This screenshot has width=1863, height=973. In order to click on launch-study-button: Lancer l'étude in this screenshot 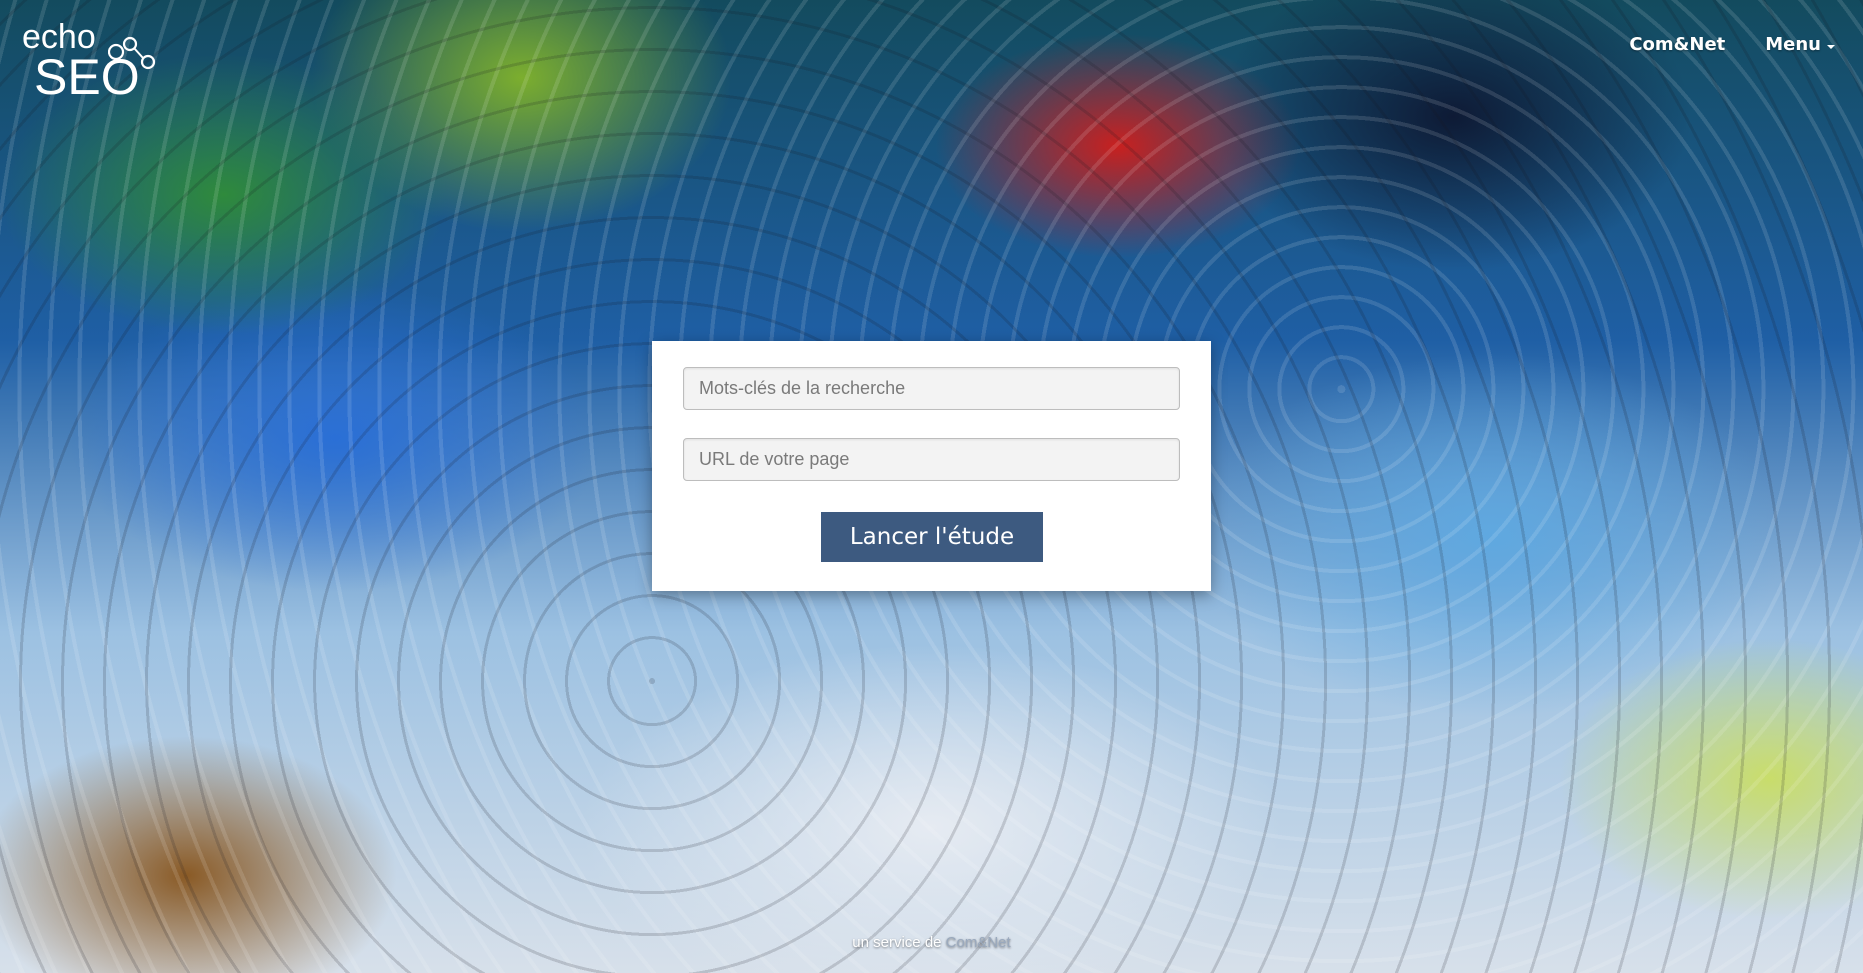, I will do `click(932, 537)`.